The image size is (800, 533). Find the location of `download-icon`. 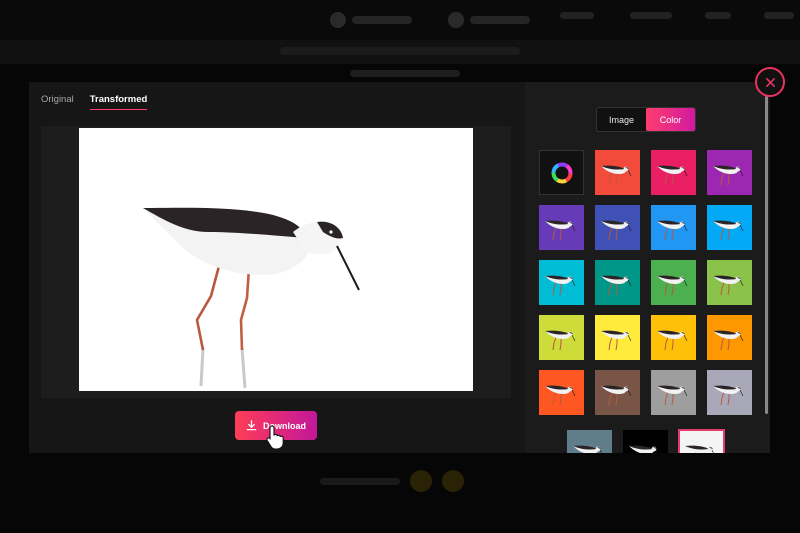

download-icon is located at coordinates (251, 425).